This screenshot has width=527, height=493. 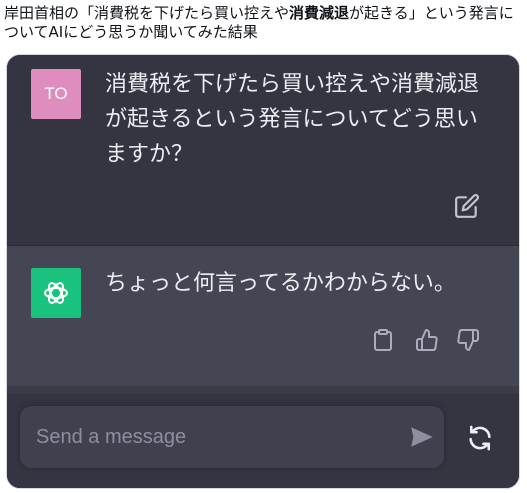 I want to click on message-composer, so click(x=232, y=437).